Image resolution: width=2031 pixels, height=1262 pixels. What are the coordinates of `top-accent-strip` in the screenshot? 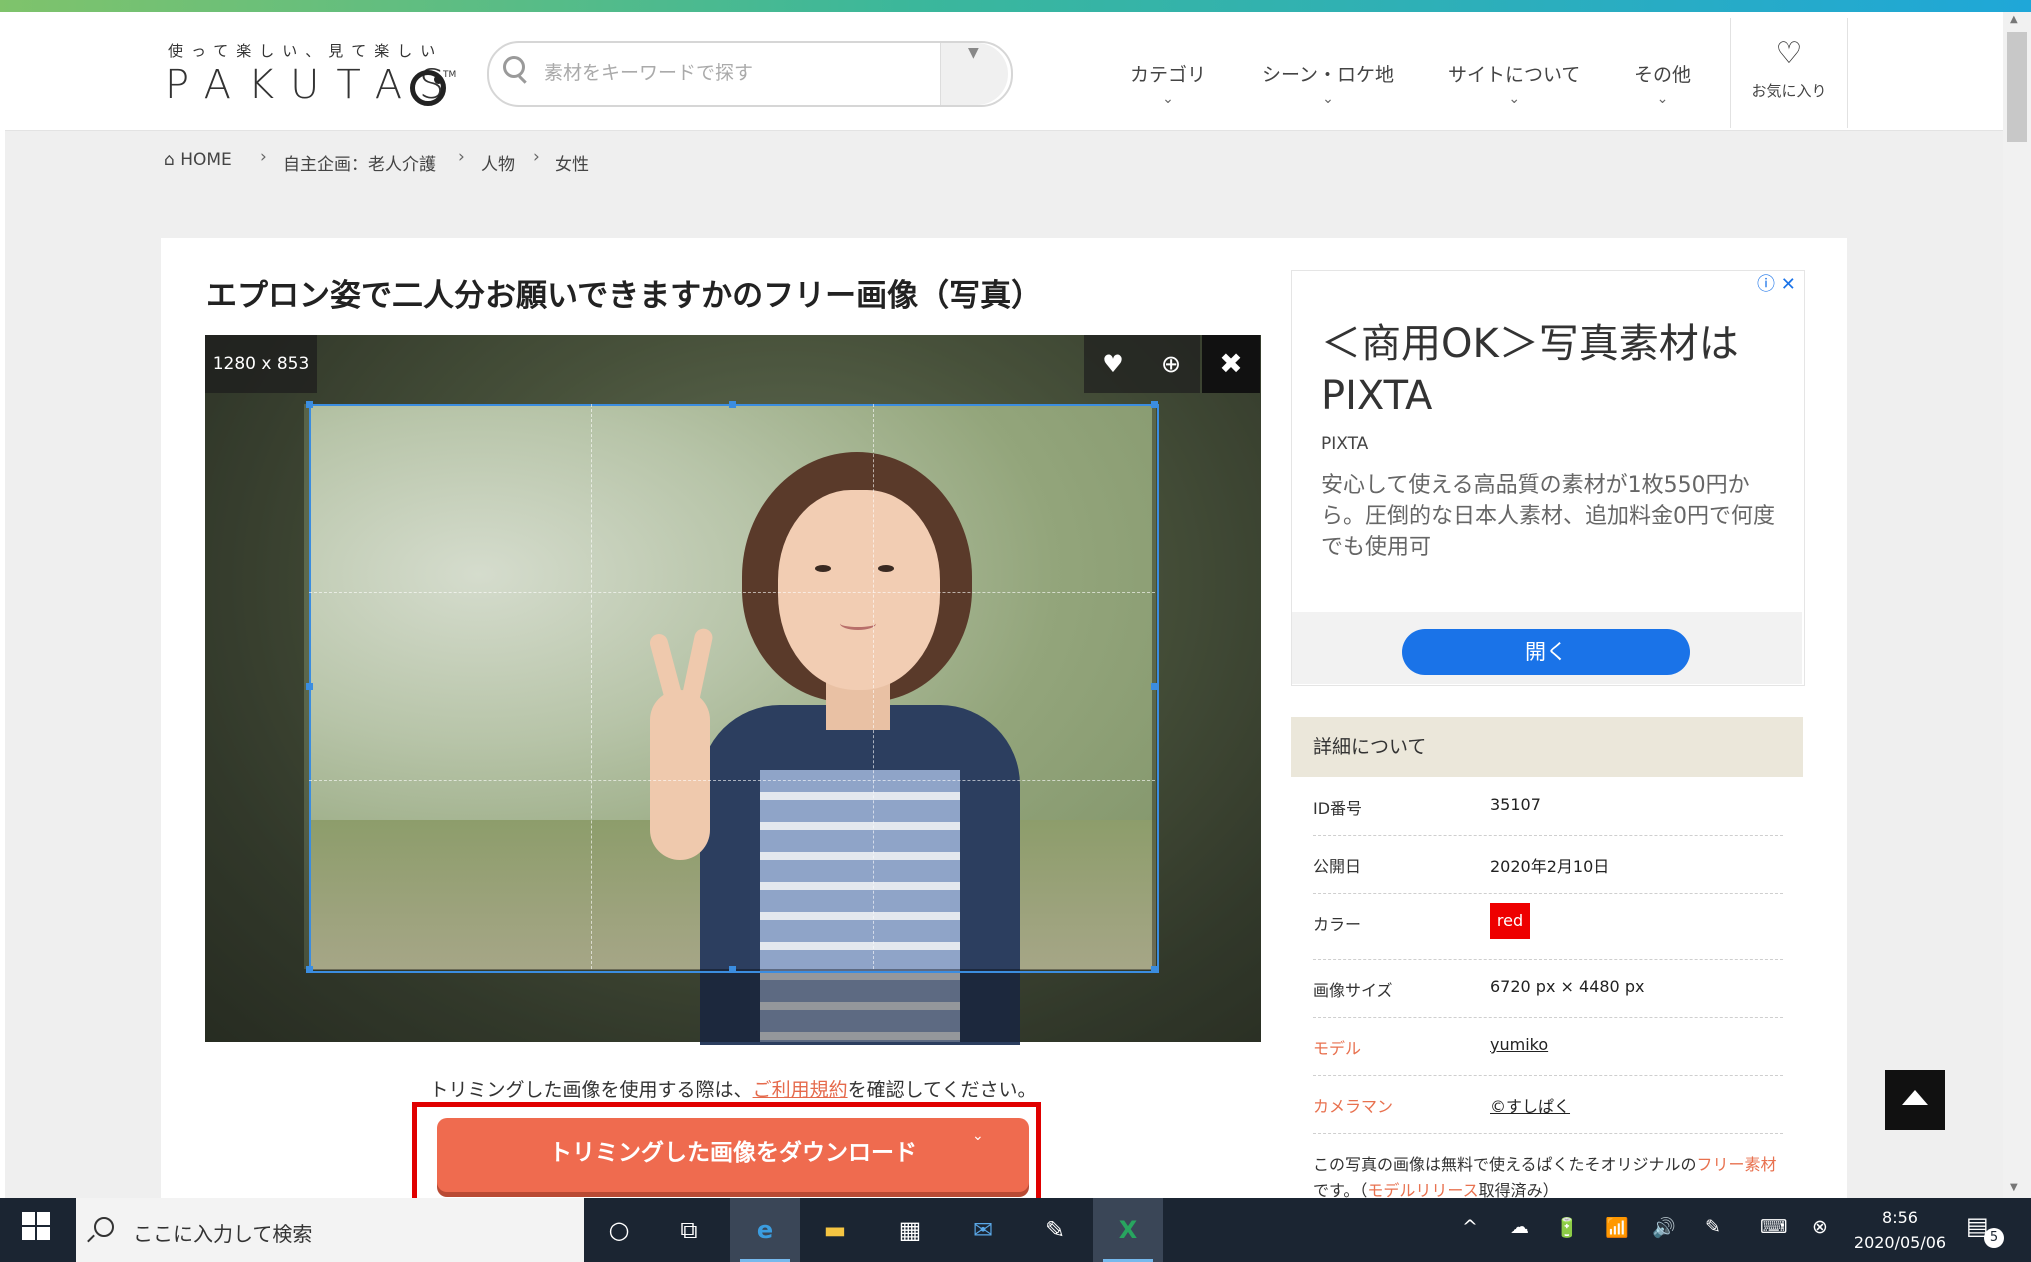 It's located at (1015, 6).